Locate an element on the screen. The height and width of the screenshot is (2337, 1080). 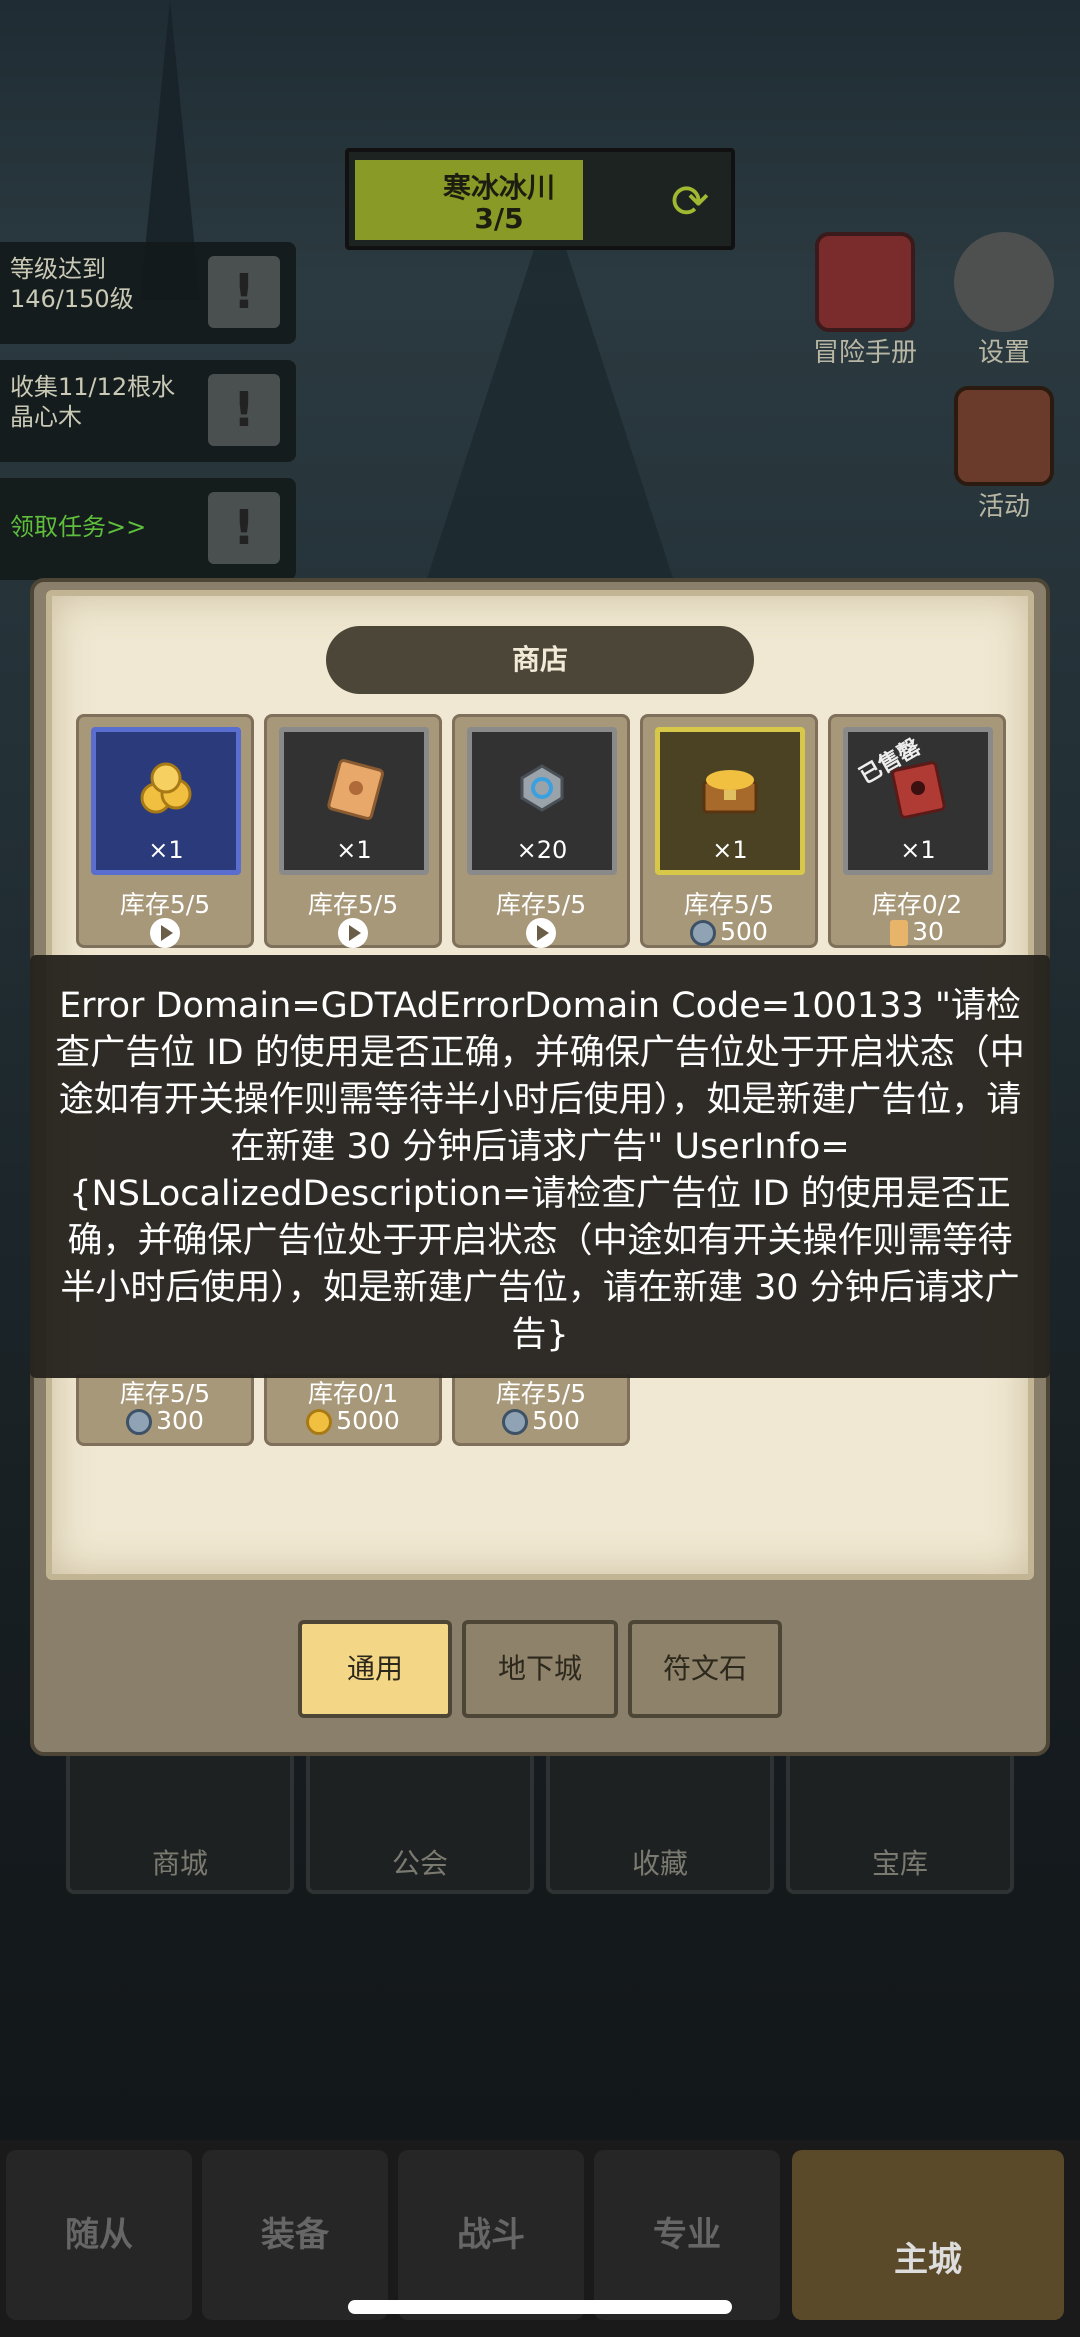
rune-stone-icon is located at coordinates (542, 788).